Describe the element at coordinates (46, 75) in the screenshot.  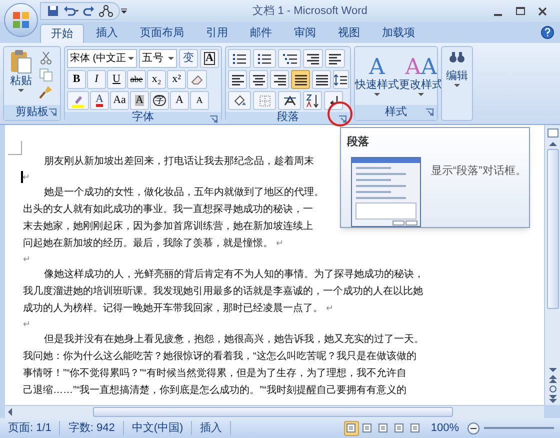
I see `copy-icon` at that location.